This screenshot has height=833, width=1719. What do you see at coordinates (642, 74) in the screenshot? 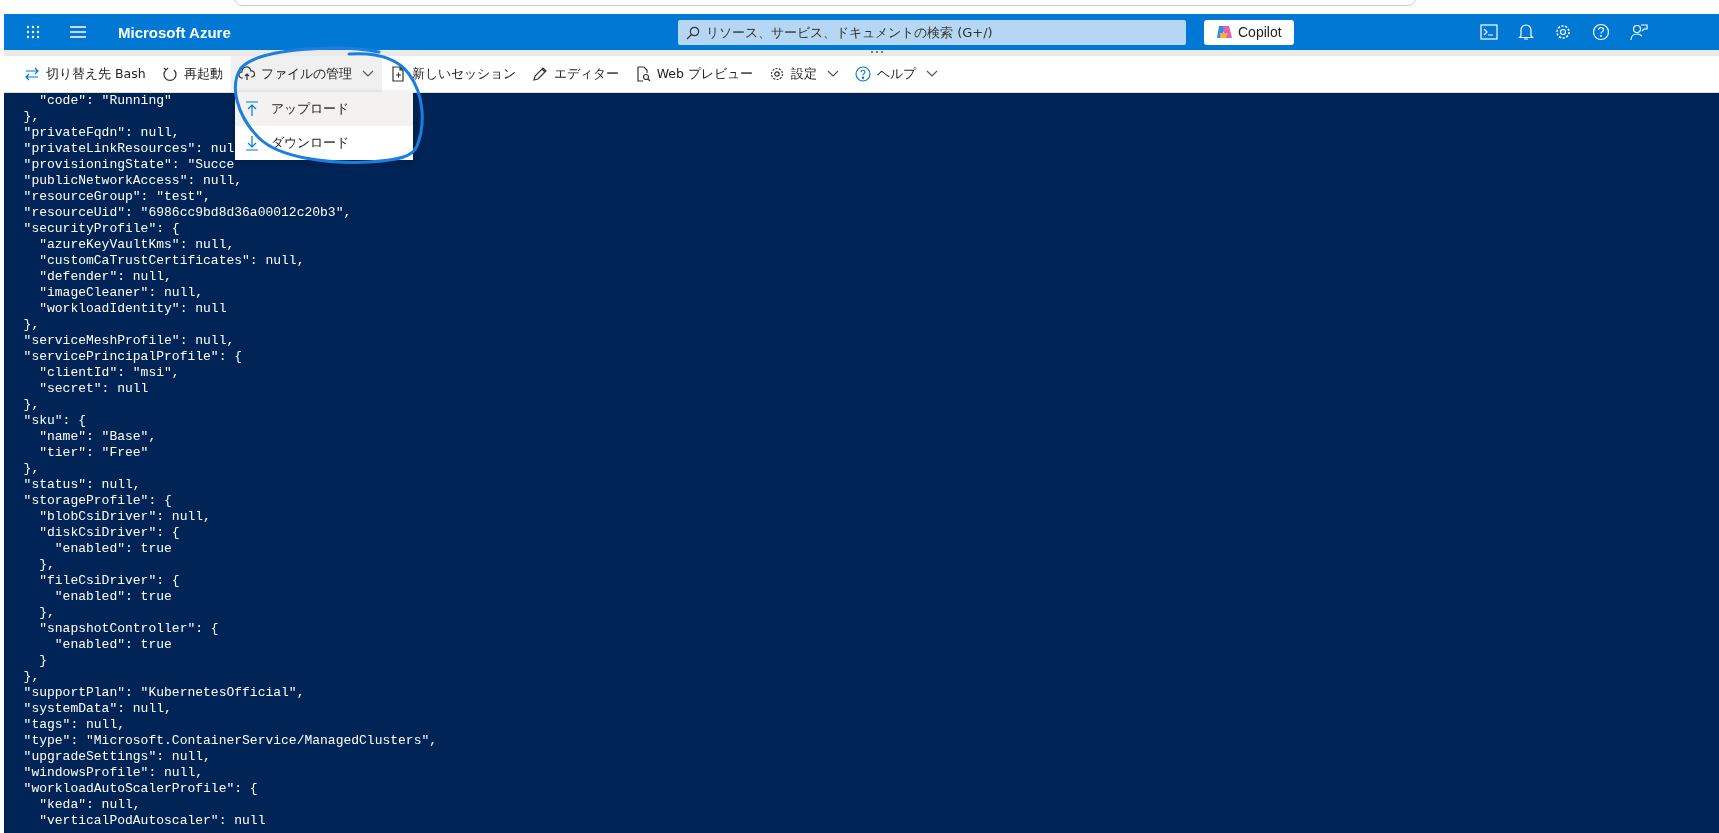
I see `web-preview-icon` at bounding box center [642, 74].